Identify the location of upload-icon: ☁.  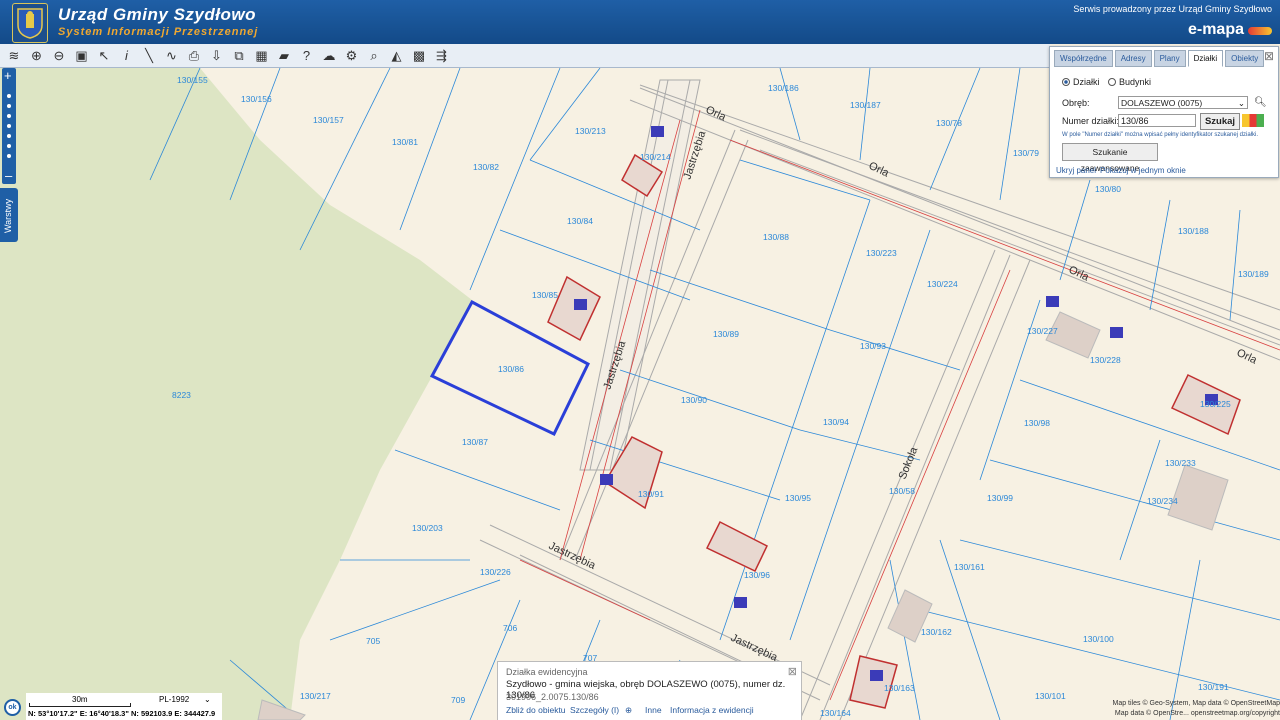
(329, 56).